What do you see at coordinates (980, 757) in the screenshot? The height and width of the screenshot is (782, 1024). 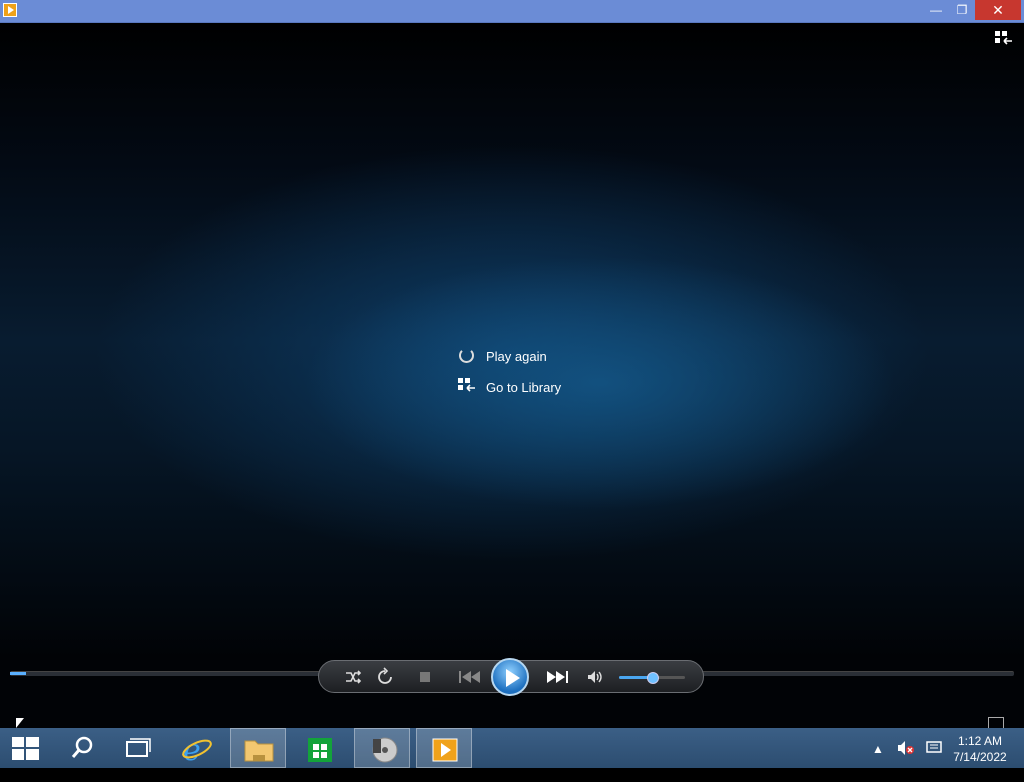 I see `clock-date: 7/14/2022` at bounding box center [980, 757].